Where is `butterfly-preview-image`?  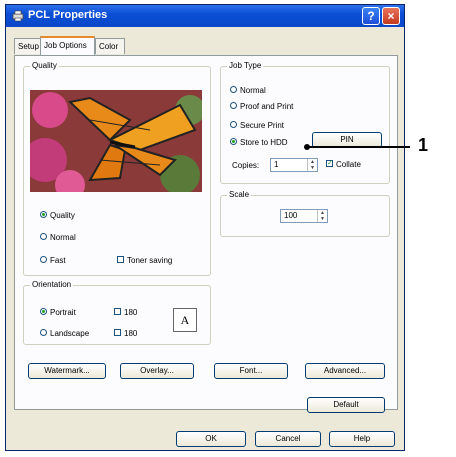
butterfly-preview-image is located at coordinates (116, 141).